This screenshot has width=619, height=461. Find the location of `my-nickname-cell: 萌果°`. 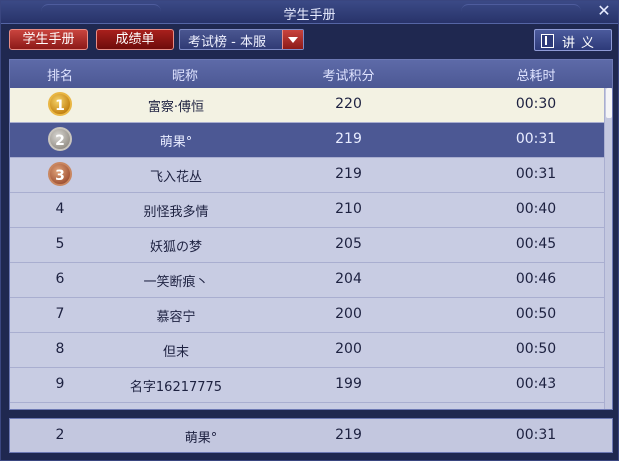

my-nickname-cell: 萌果° is located at coordinates (201, 438).